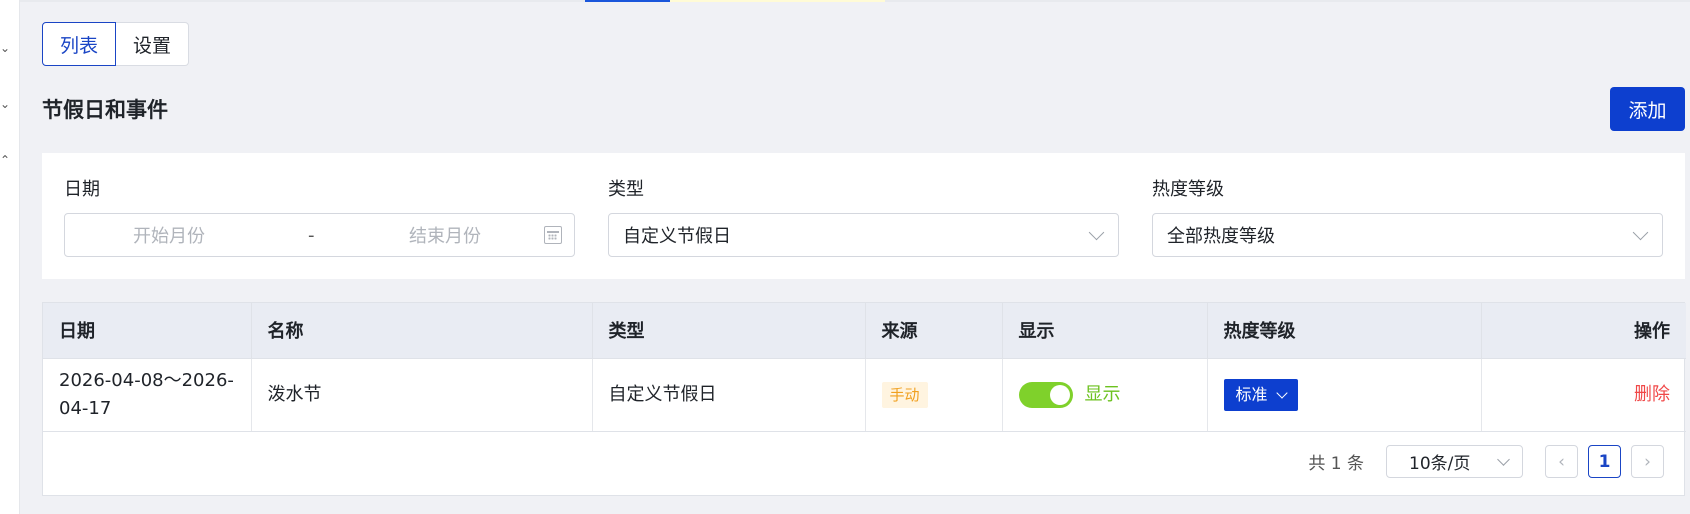 This screenshot has width=1690, height=514. I want to click on column-header-source: 来源, so click(934, 331).